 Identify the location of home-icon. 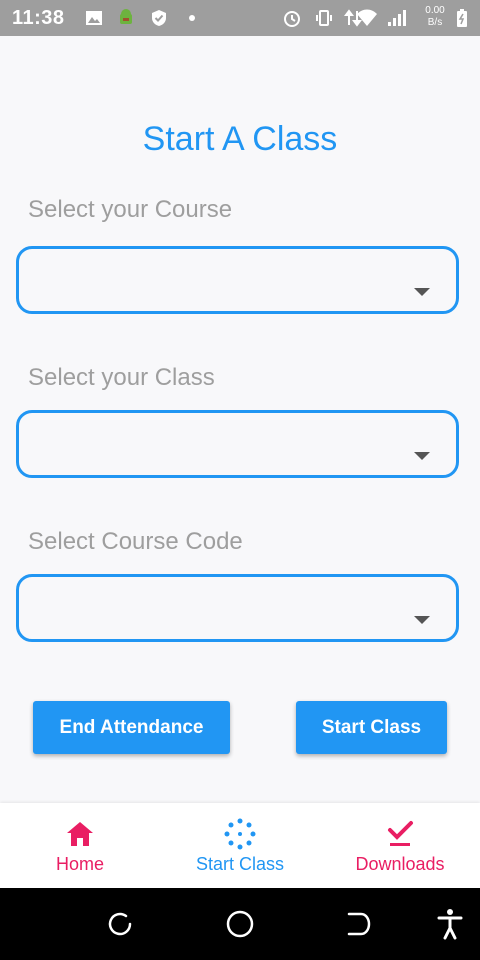
(80, 834).